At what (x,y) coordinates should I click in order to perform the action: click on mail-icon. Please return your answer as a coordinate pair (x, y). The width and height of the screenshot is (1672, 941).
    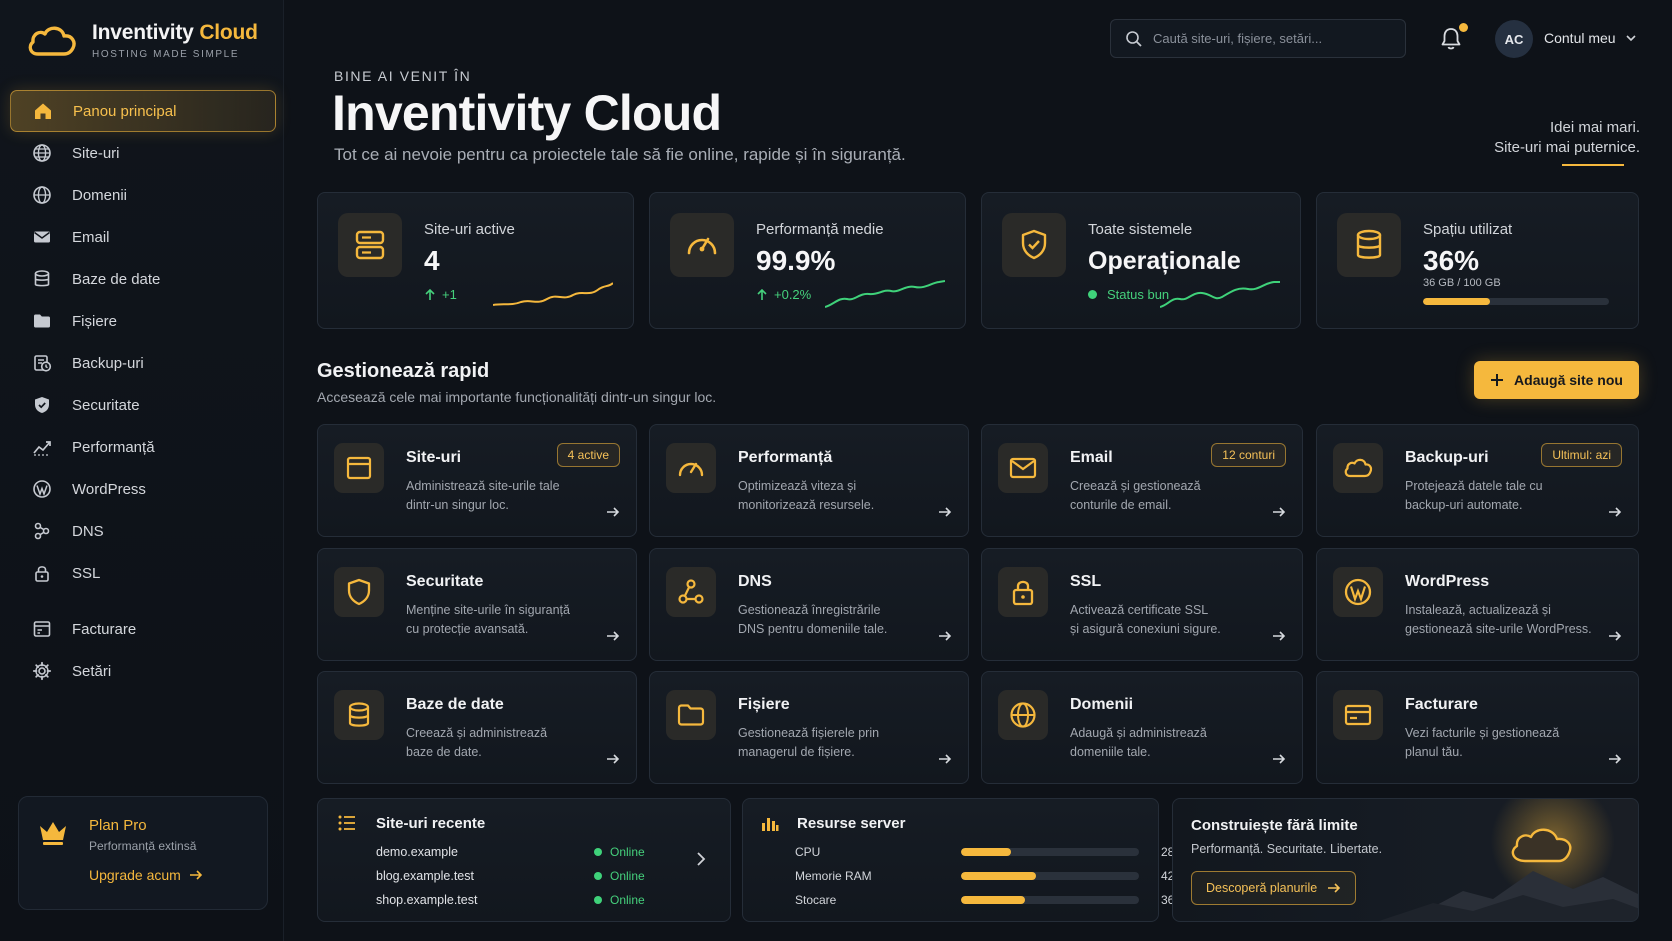
    Looking at the image, I should click on (1023, 468).